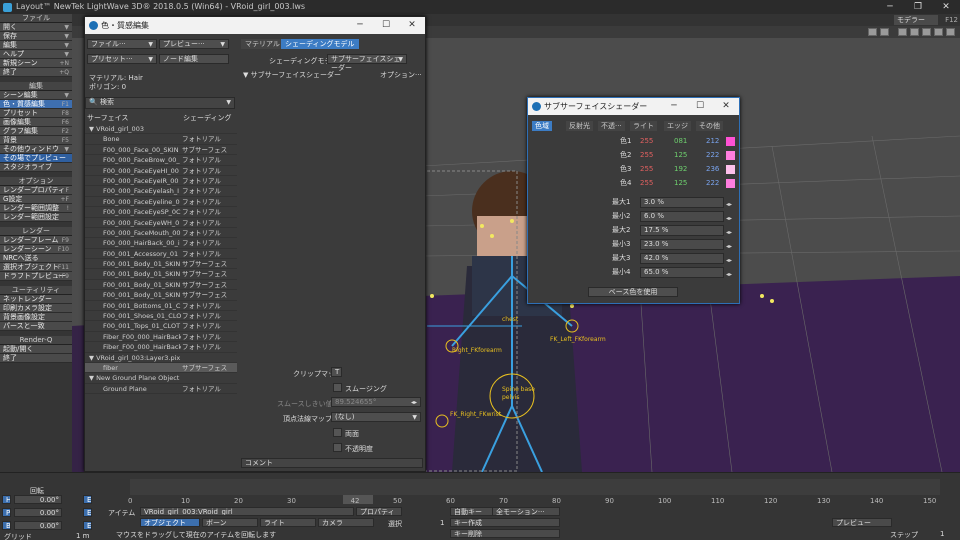  I want to click on param-input: 42.0 %, so click(682, 258).